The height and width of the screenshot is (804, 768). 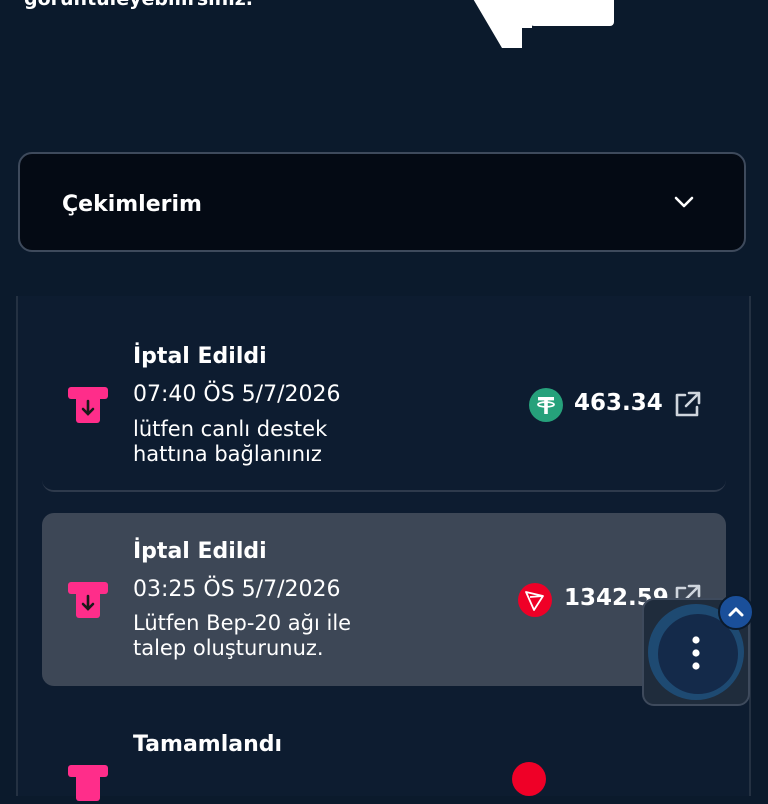 What do you see at coordinates (684, 202) in the screenshot?
I see `chevron-down-icon` at bounding box center [684, 202].